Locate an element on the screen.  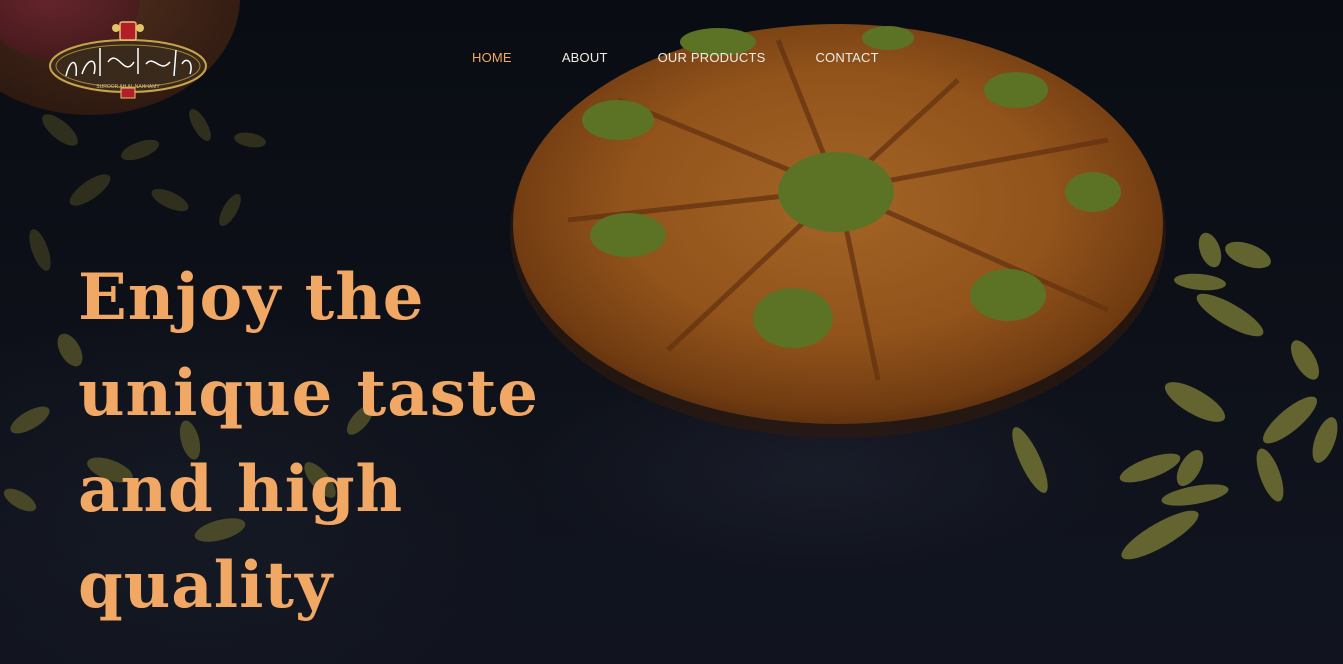
nav-item-home: HOME is located at coordinates (492, 58).